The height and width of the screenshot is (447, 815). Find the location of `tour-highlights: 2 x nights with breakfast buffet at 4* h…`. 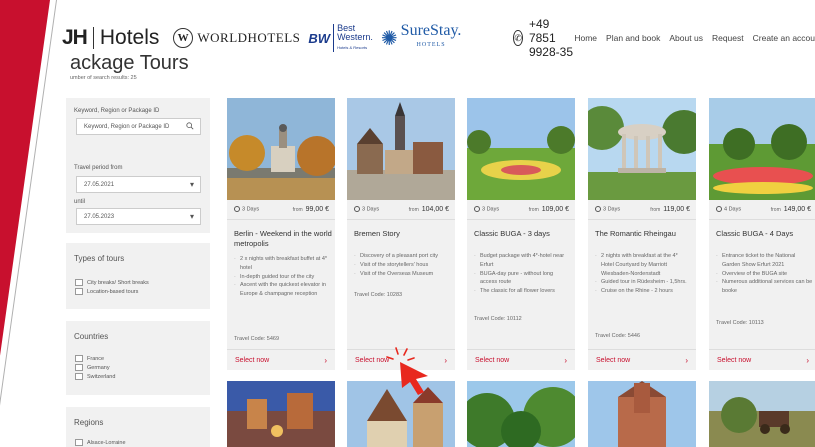

tour-highlights: 2 x nights with breakfast buffet at 4* h… is located at coordinates (282, 277).